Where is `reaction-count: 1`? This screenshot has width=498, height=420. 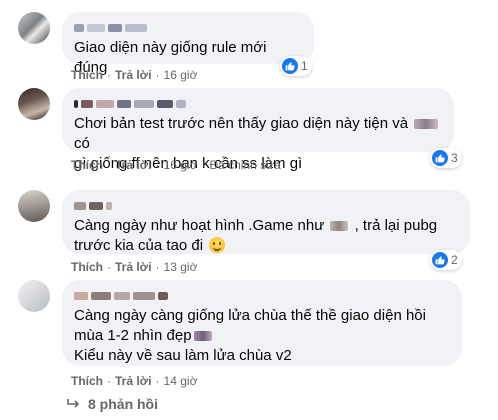 reaction-count: 1 is located at coordinates (296, 66).